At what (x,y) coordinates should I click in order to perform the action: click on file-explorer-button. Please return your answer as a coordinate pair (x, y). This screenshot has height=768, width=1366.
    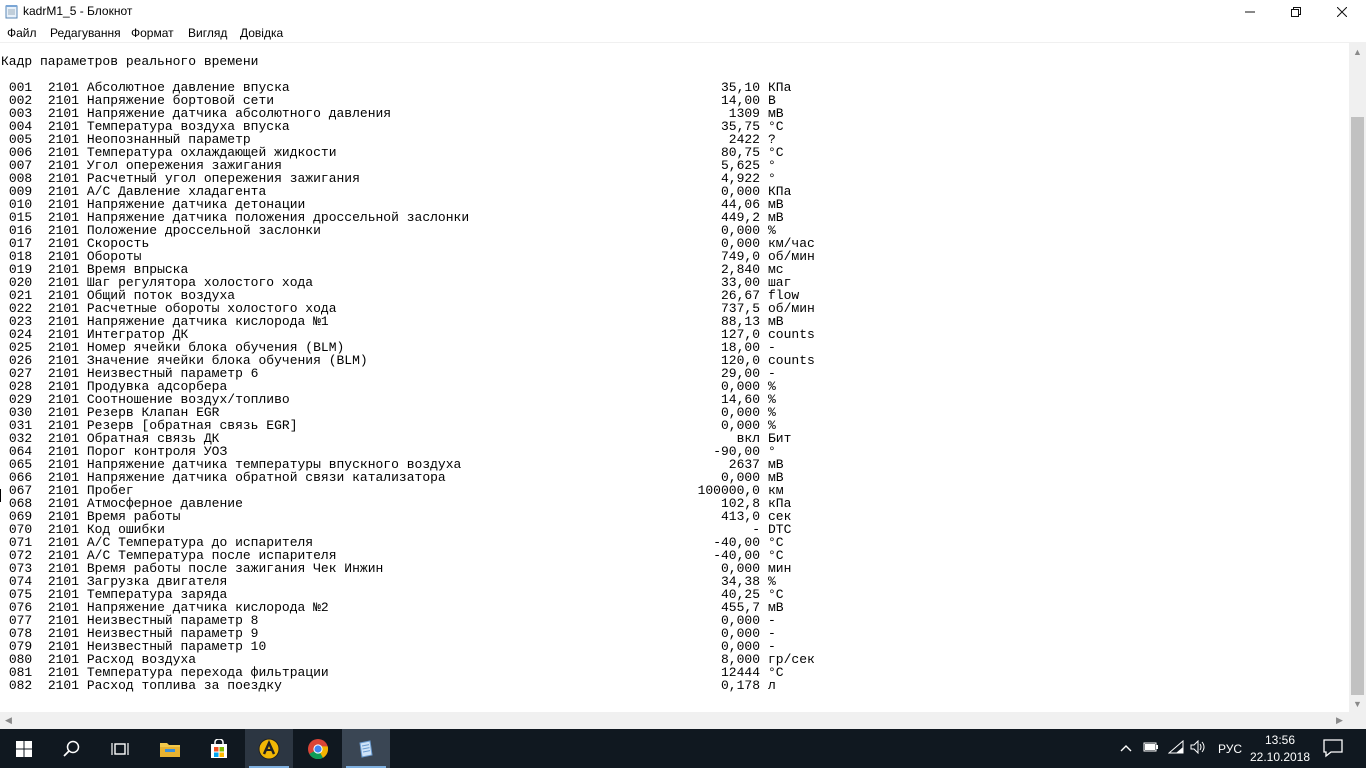
    Looking at the image, I should click on (170, 748).